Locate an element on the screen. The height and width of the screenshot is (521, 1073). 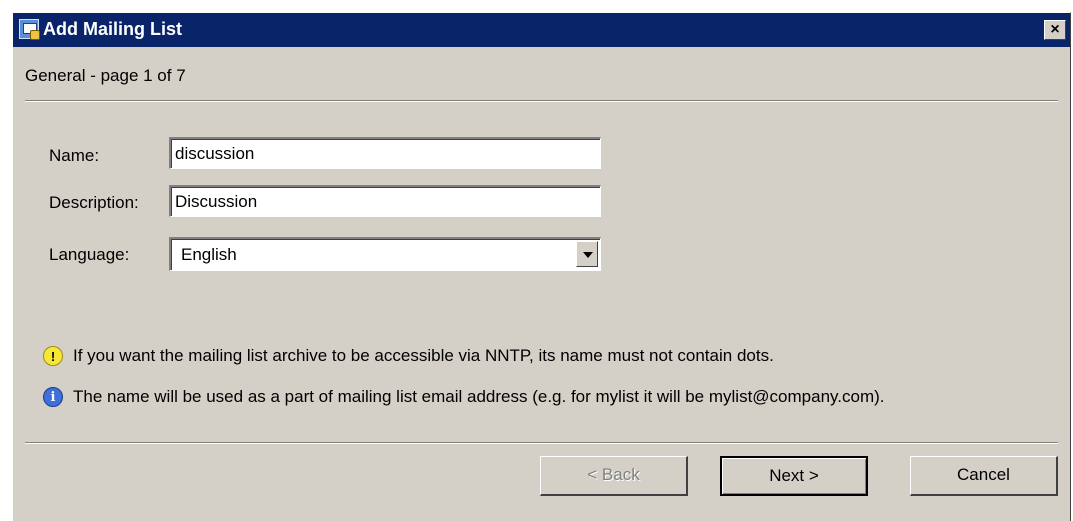
name-input: discussion is located at coordinates (385, 153).